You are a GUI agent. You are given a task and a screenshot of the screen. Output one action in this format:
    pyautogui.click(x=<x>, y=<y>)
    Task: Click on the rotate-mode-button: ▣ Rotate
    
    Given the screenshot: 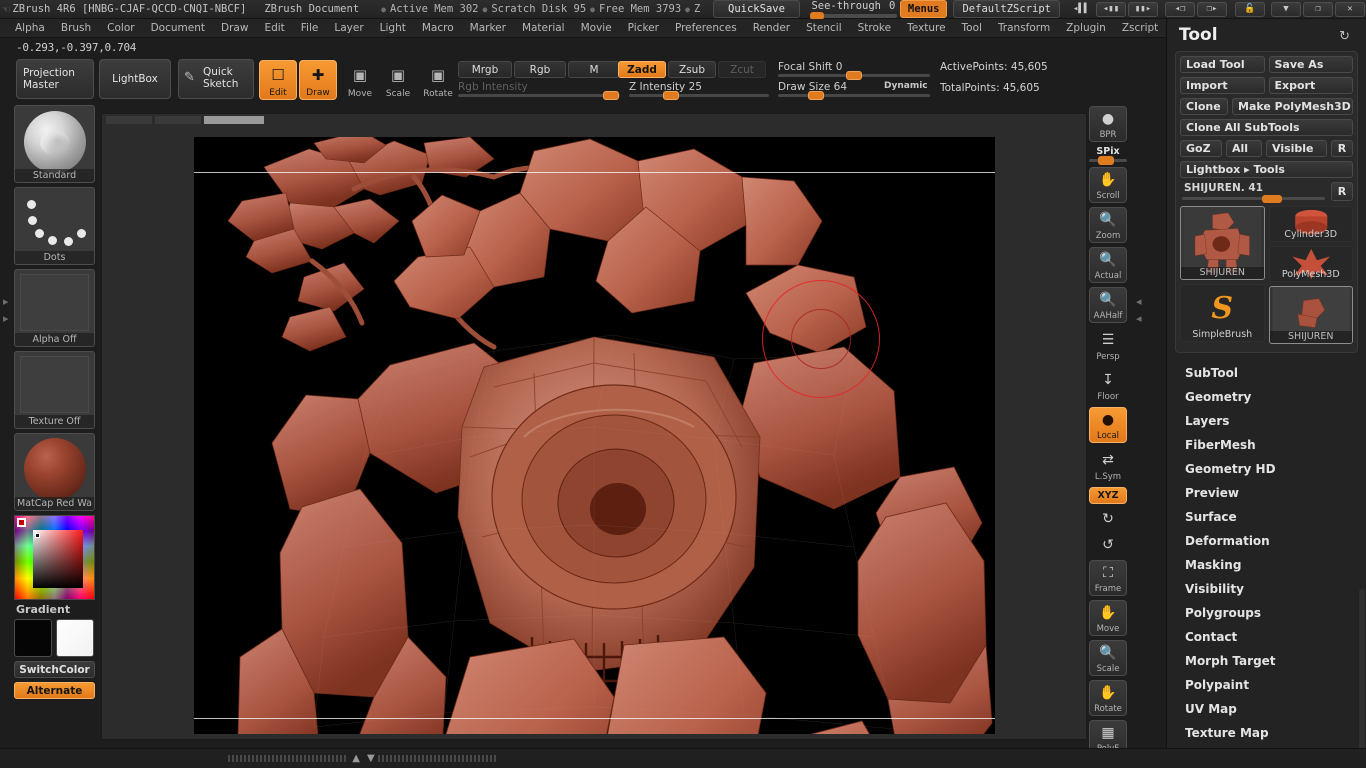 What is the action you would take?
    pyautogui.click(x=438, y=80)
    